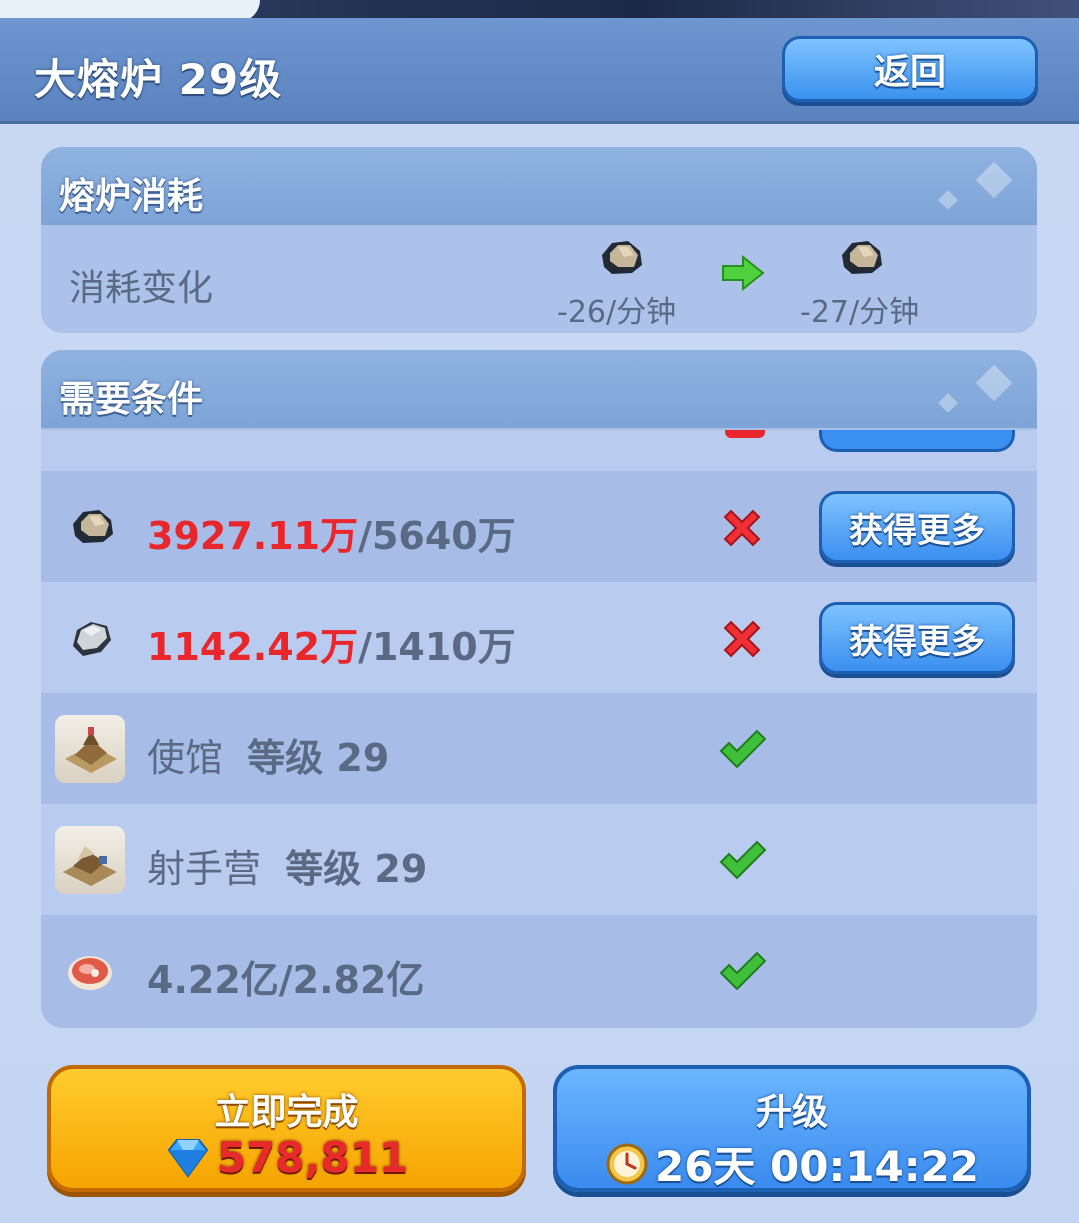 Image resolution: width=1079 pixels, height=1223 pixels. I want to click on requirements-panel-title: 需要条件, so click(131, 399).